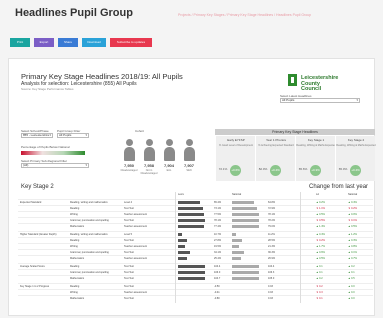 This screenshot has width=383, height=318. What do you see at coordinates (319, 298) in the screenshot?
I see `change-la: ▼ 0.1` at bounding box center [319, 298].